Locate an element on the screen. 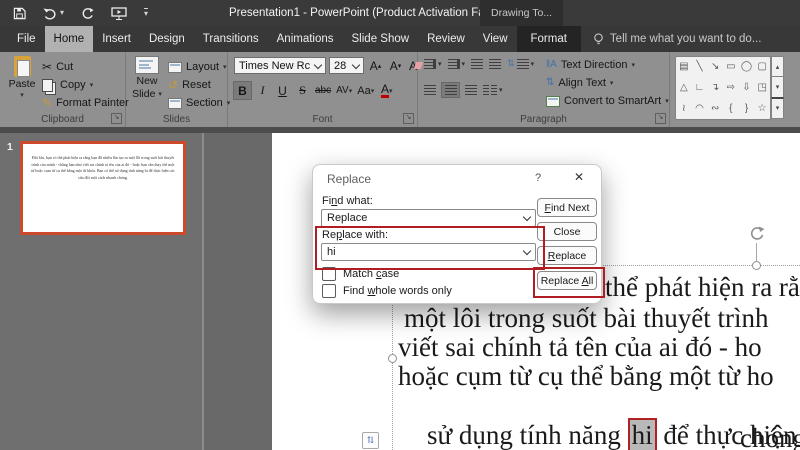  elbow-connector-shape: ∟ is located at coordinates (700, 87).